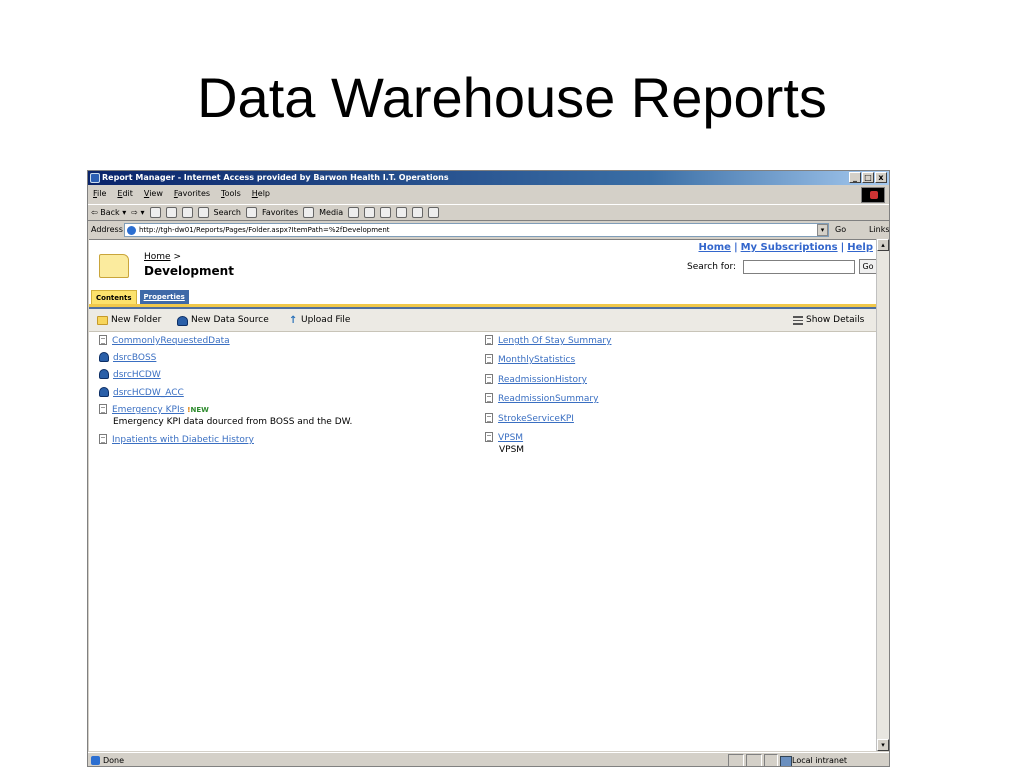  Describe the element at coordinates (510, 438) in the screenshot. I see `item-vpsm: VPSM` at that location.